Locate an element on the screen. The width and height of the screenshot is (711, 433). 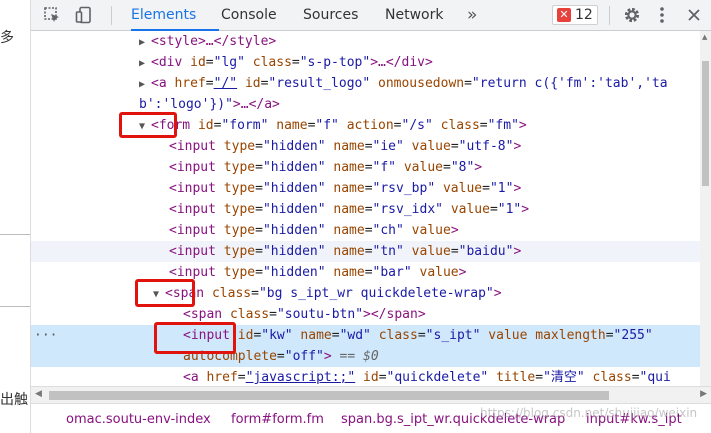
annotation-box-form is located at coordinates (148, 125).